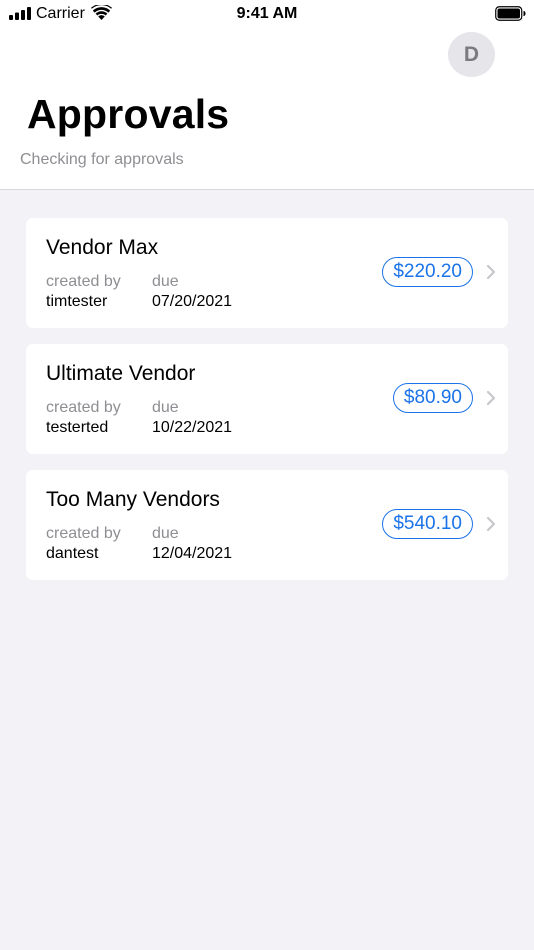 The image size is (534, 950). Describe the element at coordinates (133, 499) in the screenshot. I see `vendor-name: Too Many Vendors` at that location.